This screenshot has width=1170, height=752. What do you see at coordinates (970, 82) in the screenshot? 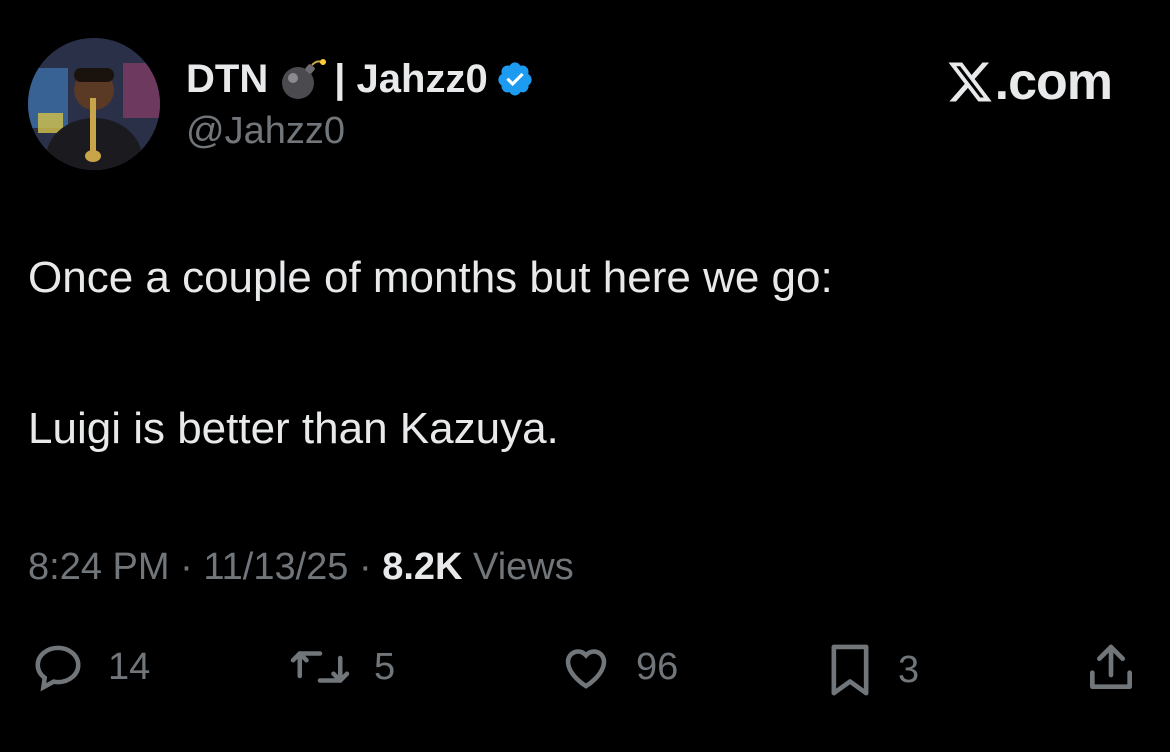
I see `x-logo-icon` at bounding box center [970, 82].